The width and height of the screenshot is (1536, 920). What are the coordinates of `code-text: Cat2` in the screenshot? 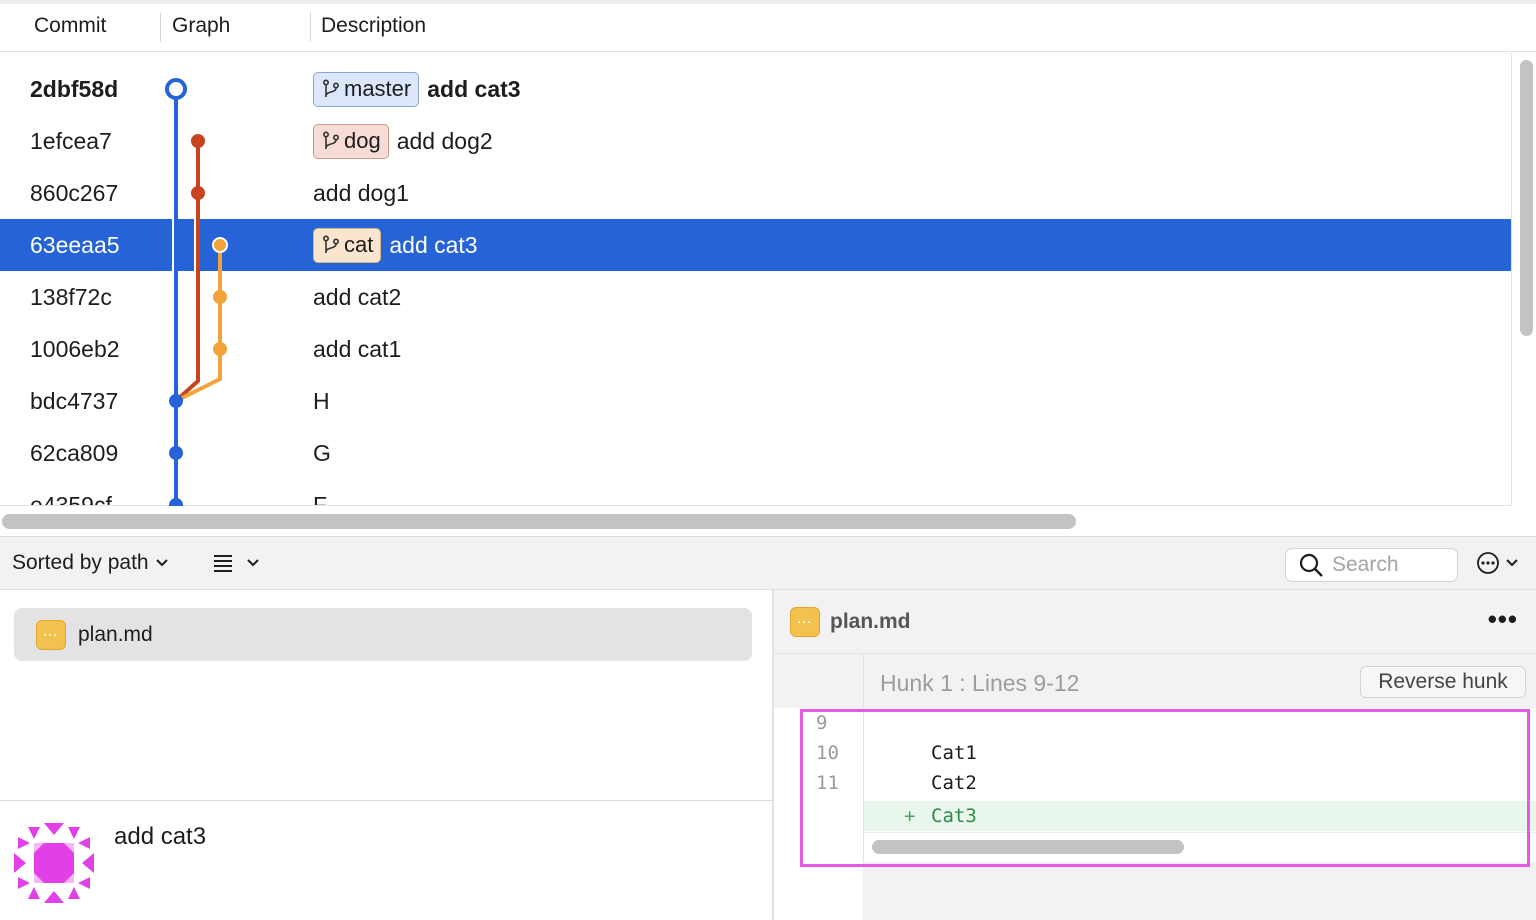 It's located at (954, 783).